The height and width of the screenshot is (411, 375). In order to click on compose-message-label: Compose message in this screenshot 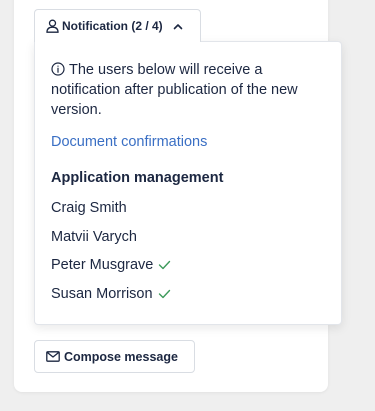, I will do `click(121, 356)`.